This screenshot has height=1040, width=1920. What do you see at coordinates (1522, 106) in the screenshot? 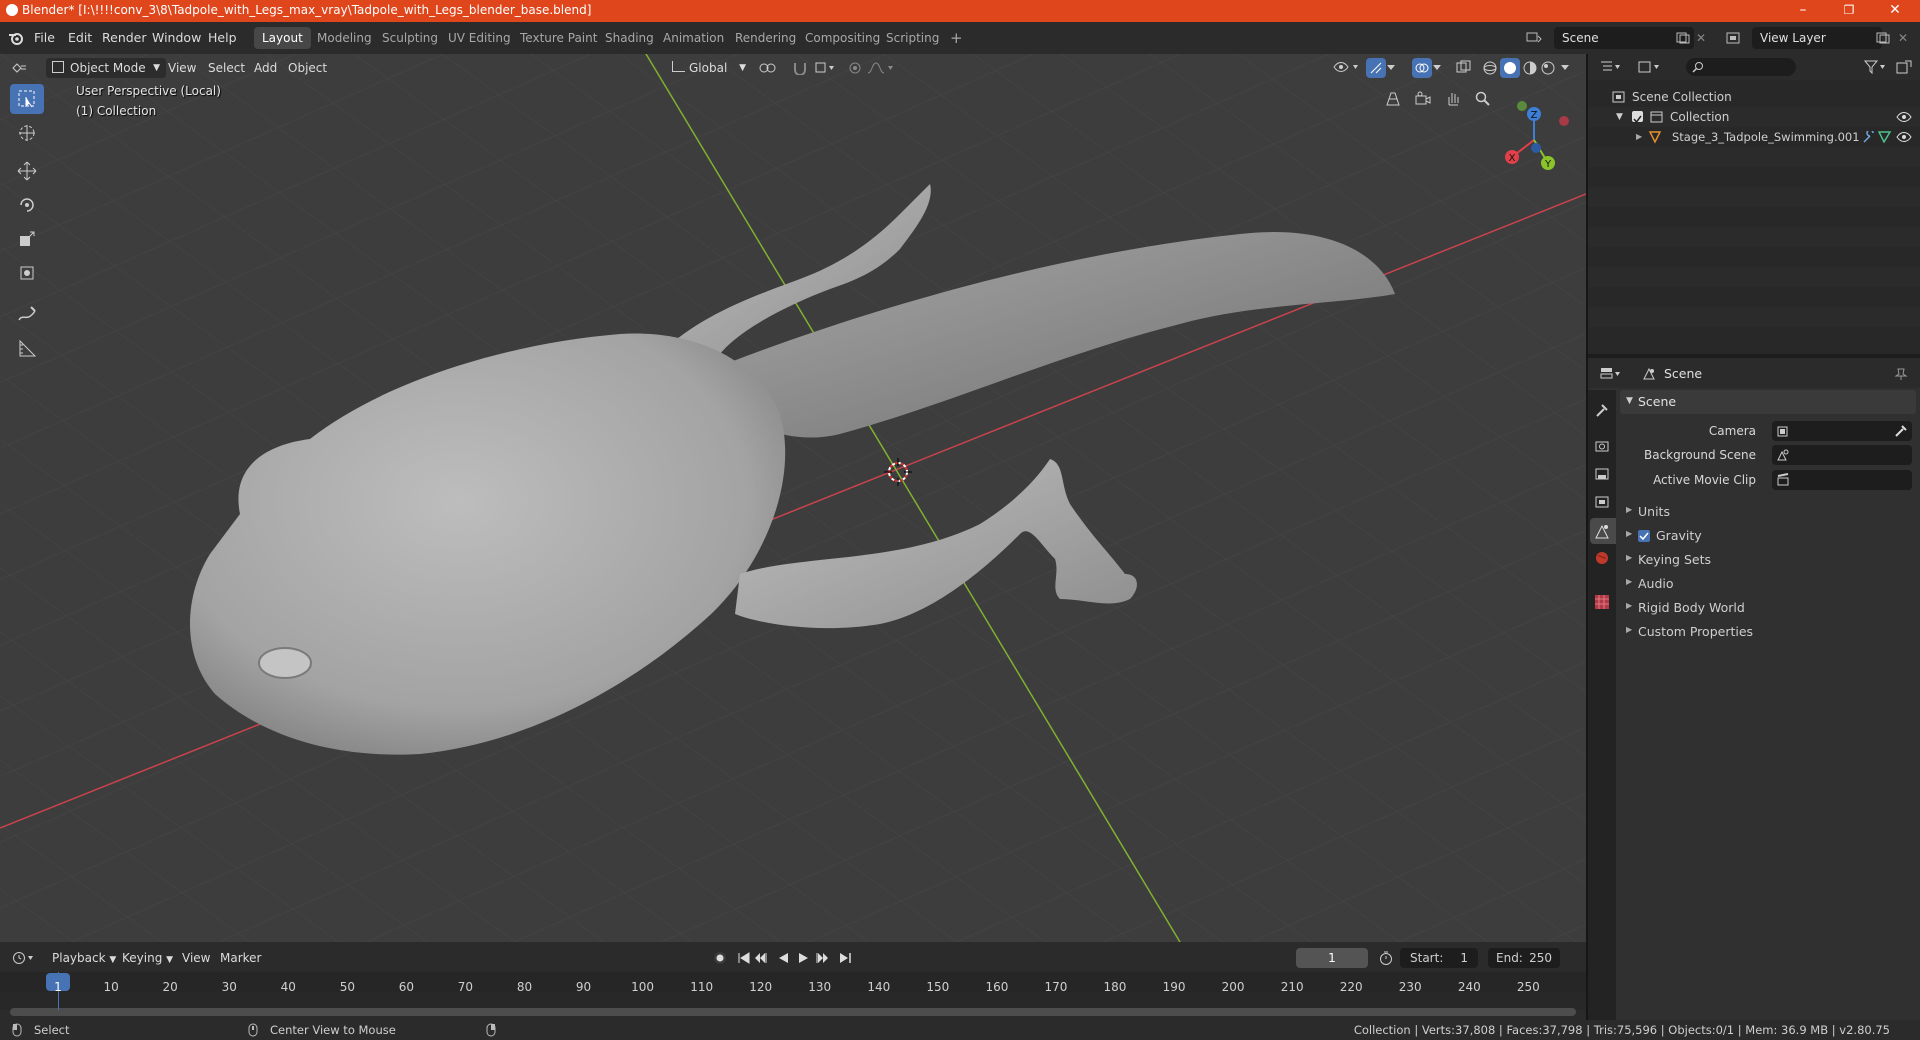
I see `neg-y-axis-icon` at bounding box center [1522, 106].